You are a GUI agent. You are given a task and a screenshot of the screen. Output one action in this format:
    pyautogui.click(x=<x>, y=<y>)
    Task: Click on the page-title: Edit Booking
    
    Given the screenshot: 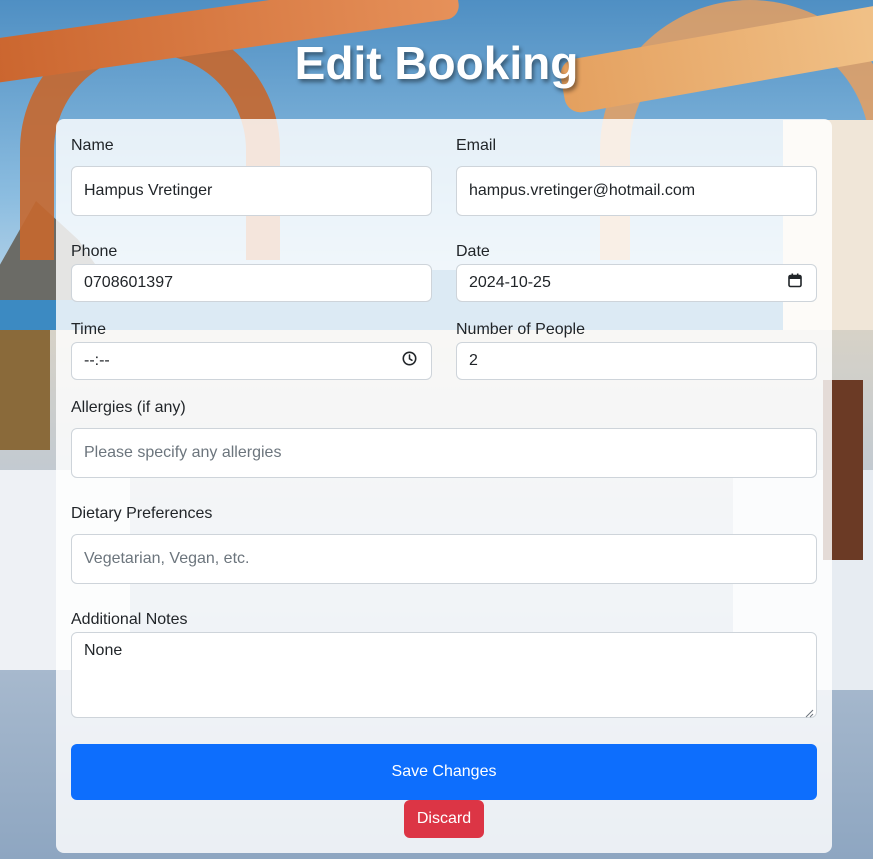 What is the action you would take?
    pyautogui.click(x=436, y=63)
    